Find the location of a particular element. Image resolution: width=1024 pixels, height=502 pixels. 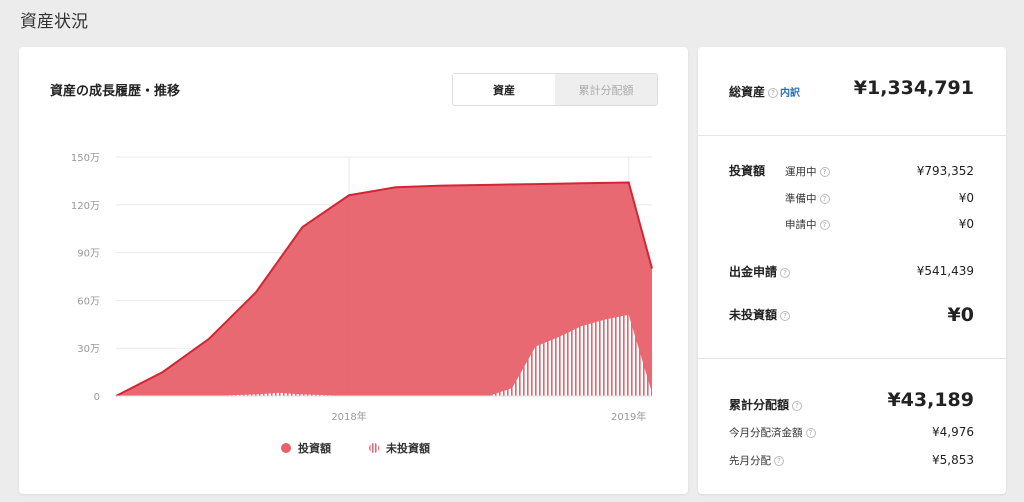

this-month-dividend-value: ¥4,976 is located at coordinates (953, 432).